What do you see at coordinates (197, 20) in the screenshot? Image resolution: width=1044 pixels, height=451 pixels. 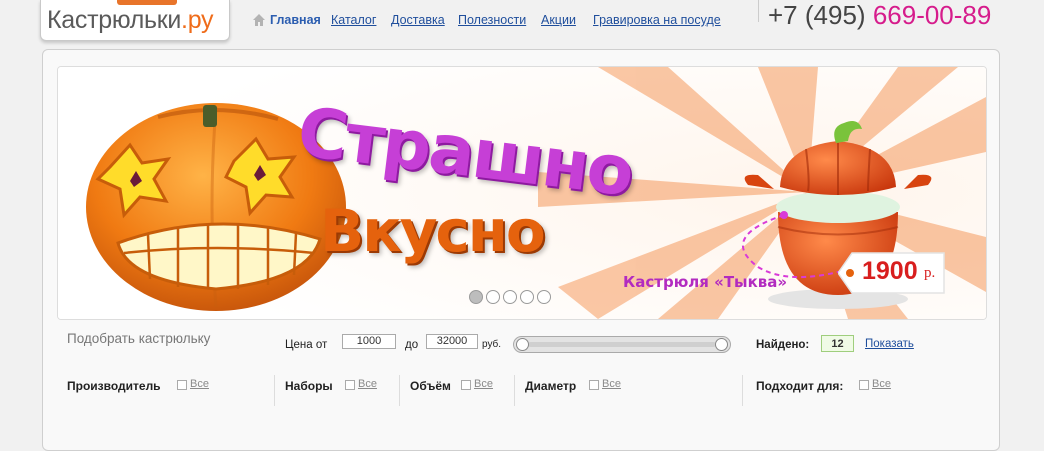 I see `logo-text-domain: .ру` at bounding box center [197, 20].